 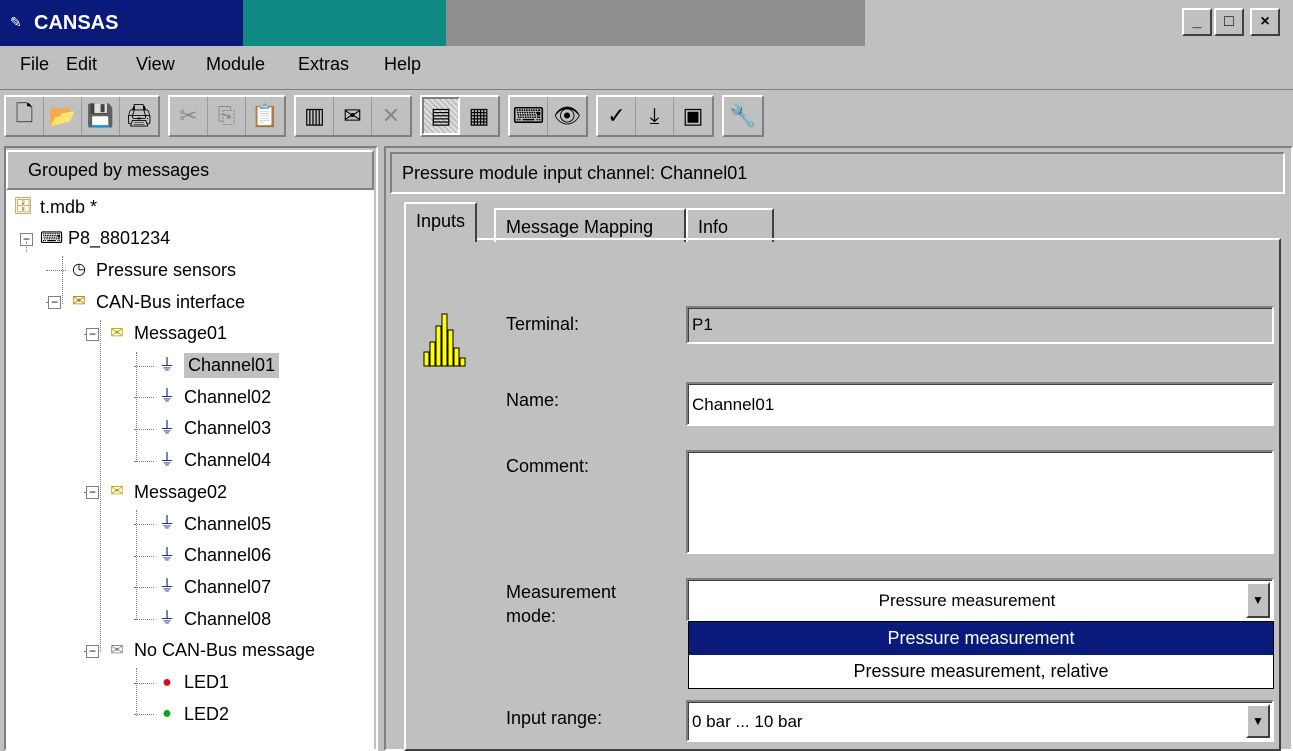 I want to click on tree-item-label: Channel04, so click(x=228, y=460).